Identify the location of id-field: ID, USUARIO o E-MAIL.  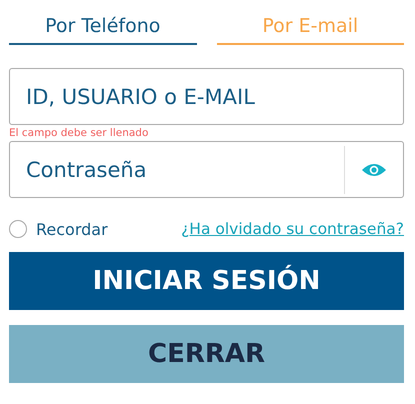
(206, 96).